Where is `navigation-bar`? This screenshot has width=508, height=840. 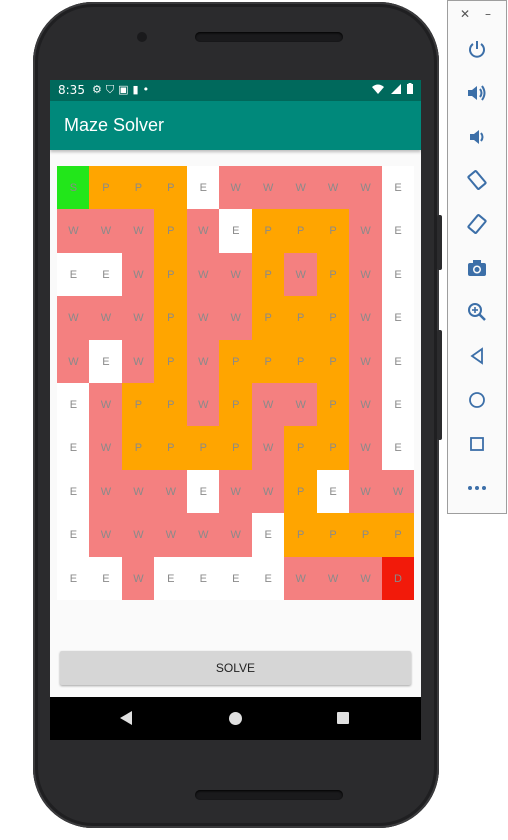 navigation-bar is located at coordinates (235, 718).